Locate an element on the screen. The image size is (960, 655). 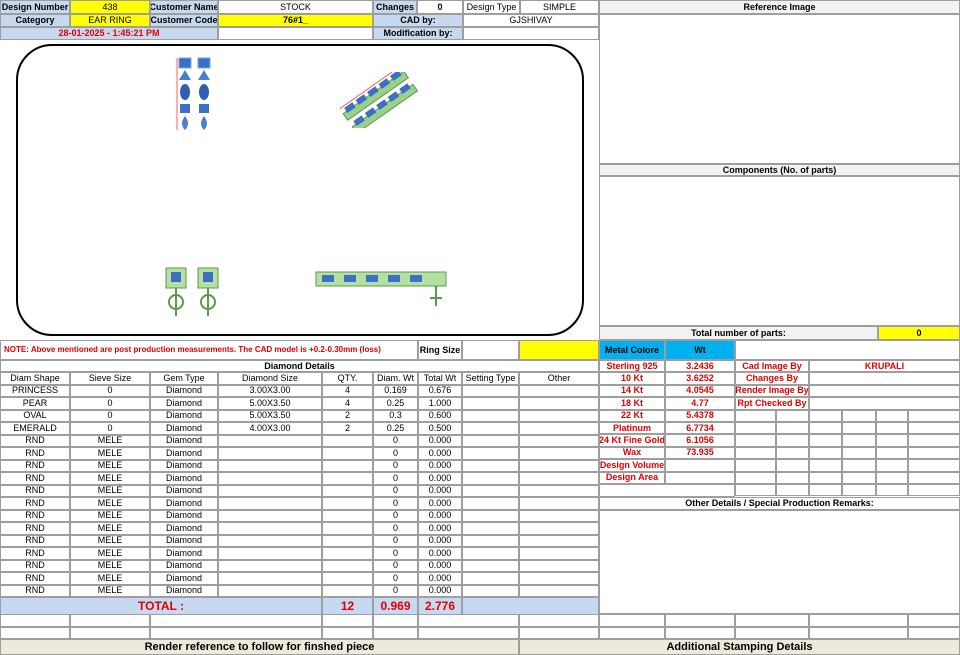
cell-diam-shape: EMERALD is located at coordinates (35, 428).